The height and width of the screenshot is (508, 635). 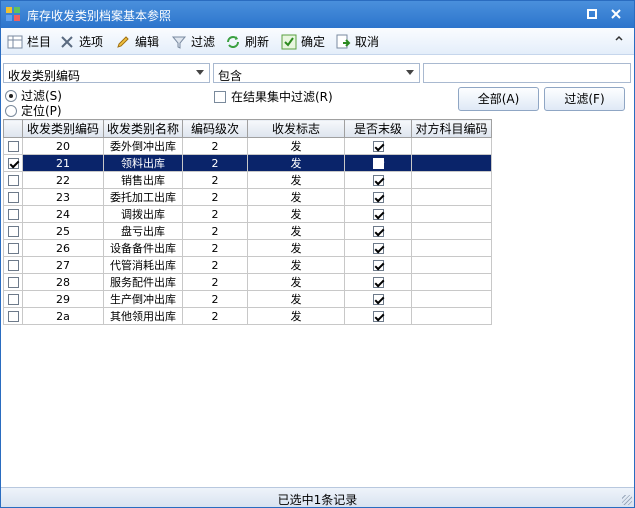 I want to click on table-row: 2a 其他领用出库 2 发, so click(x=247, y=316).